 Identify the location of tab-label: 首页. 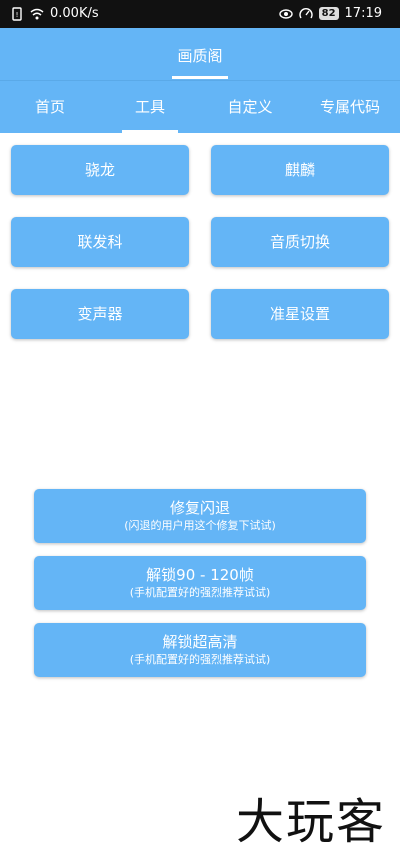
(49, 107).